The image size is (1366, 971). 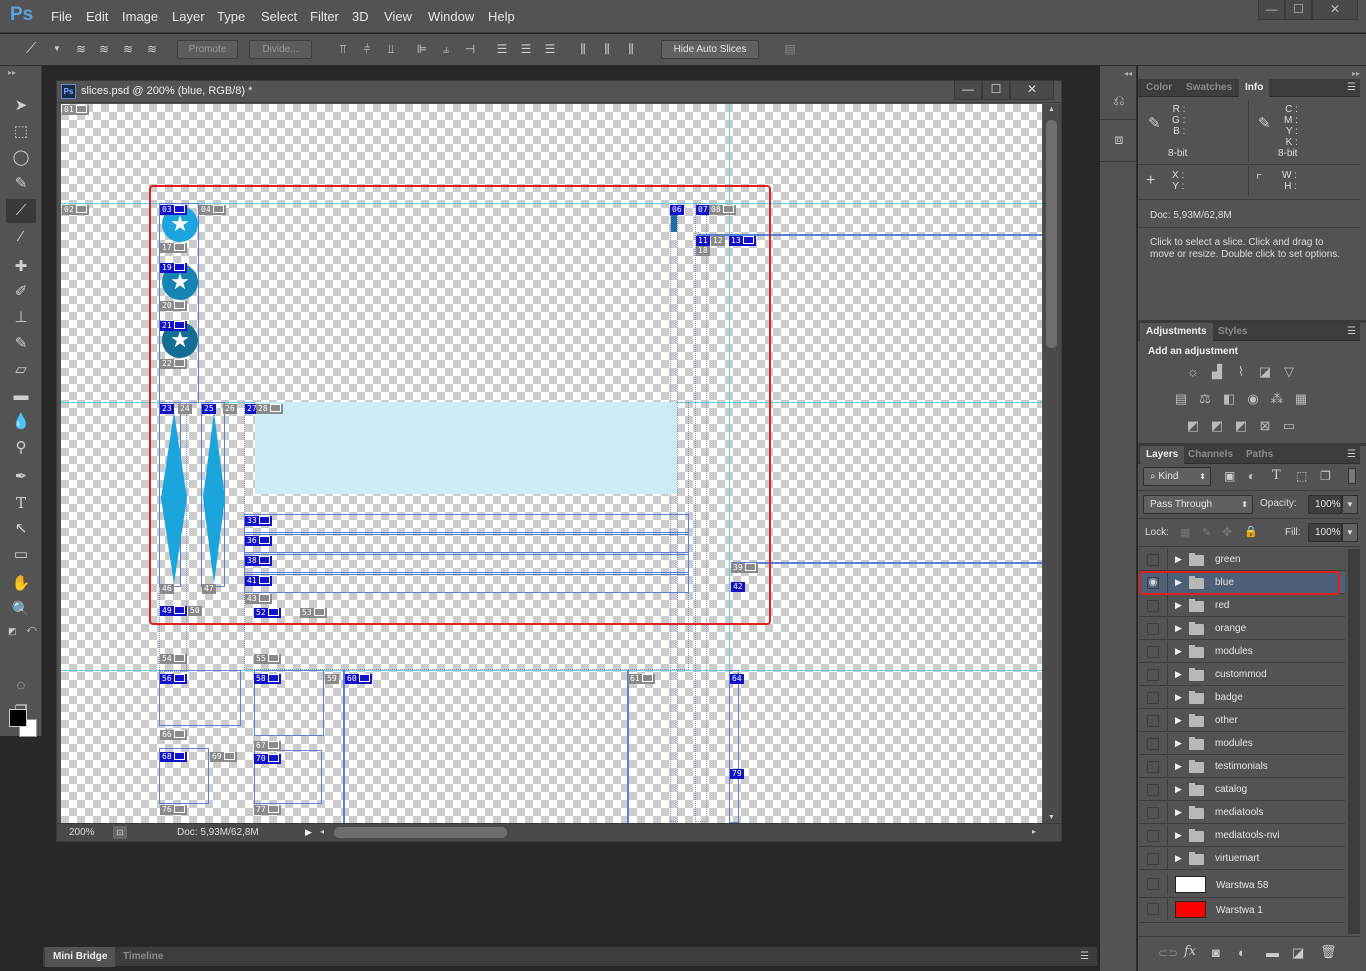 I want to click on slice-tag: 56, so click(x=173, y=679).